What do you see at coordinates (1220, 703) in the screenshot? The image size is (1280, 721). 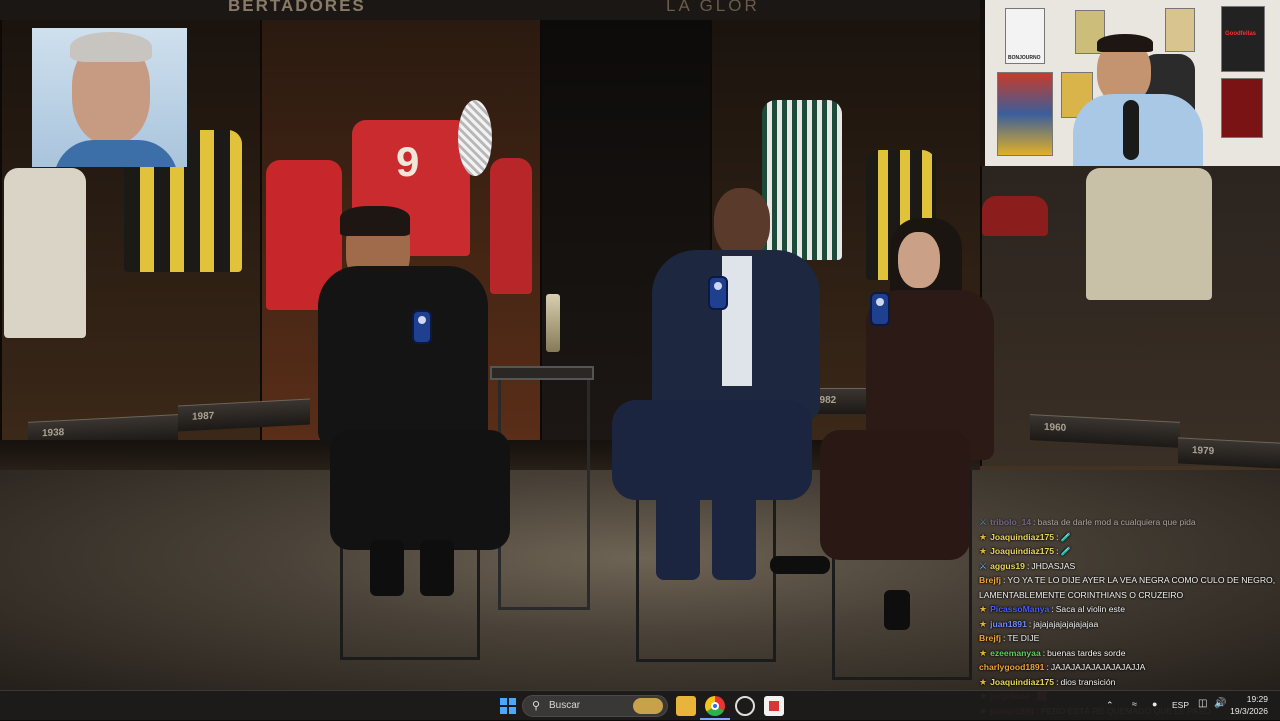 I see `volume-icon: 🔊` at bounding box center [1220, 703].